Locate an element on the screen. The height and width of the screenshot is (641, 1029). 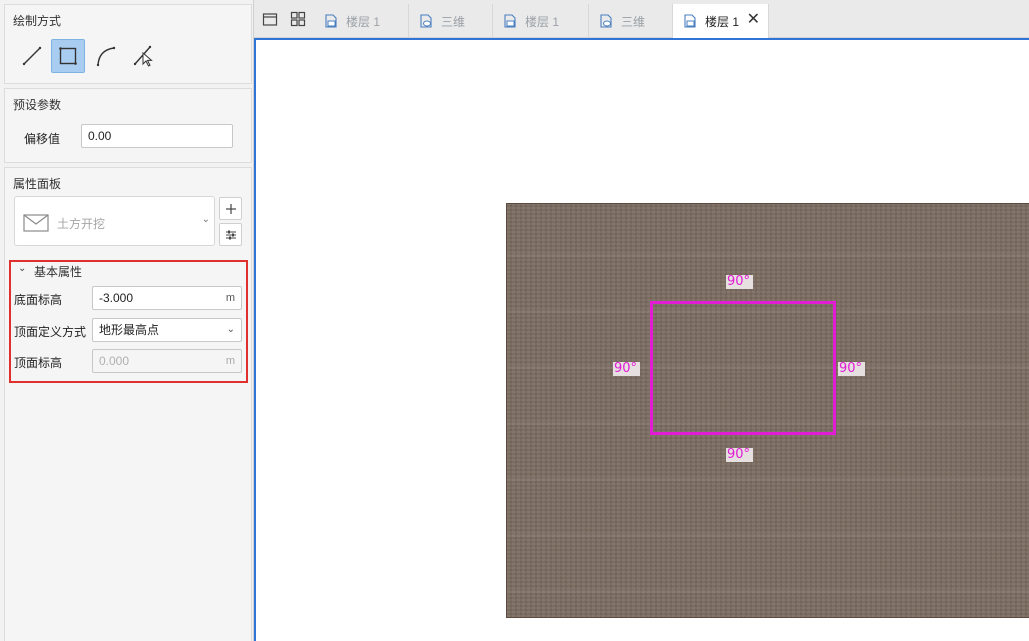
sliders-icon is located at coordinates (230, 234).